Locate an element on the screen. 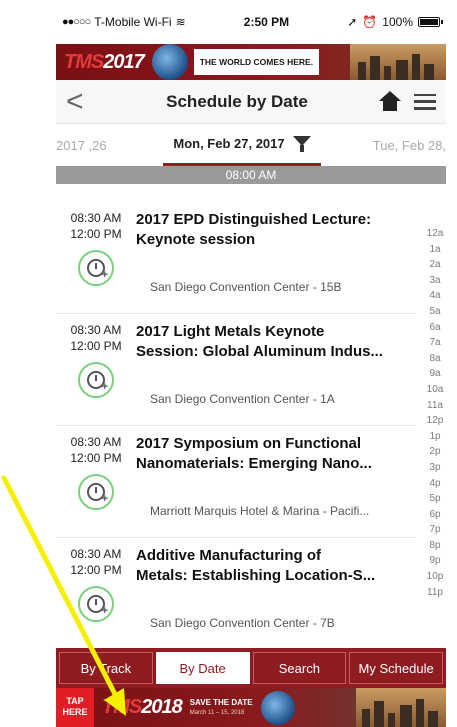  hour-index-item: 8a is located at coordinates (435, 359).